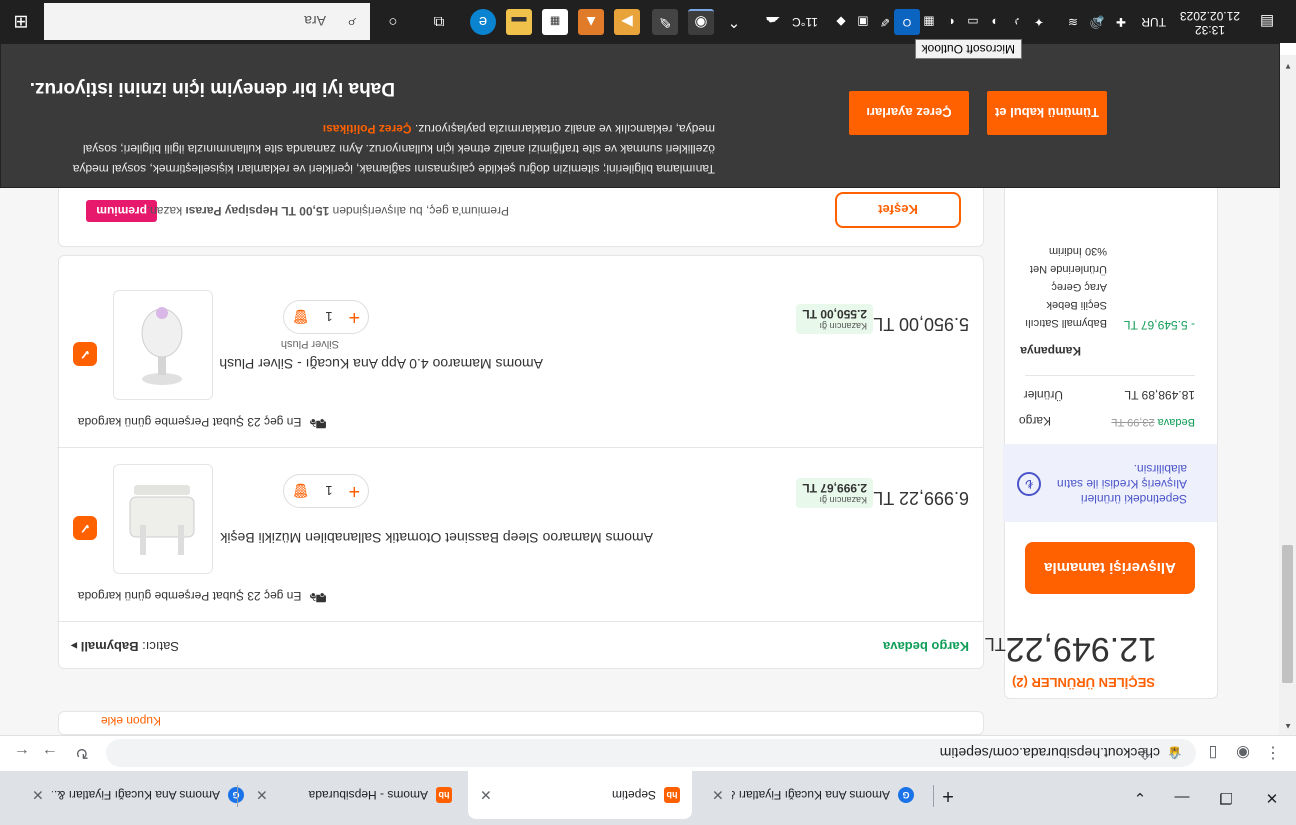 The image size is (1296, 825). I want to click on scroll-down-icon: ▼, so click(1288, 66).